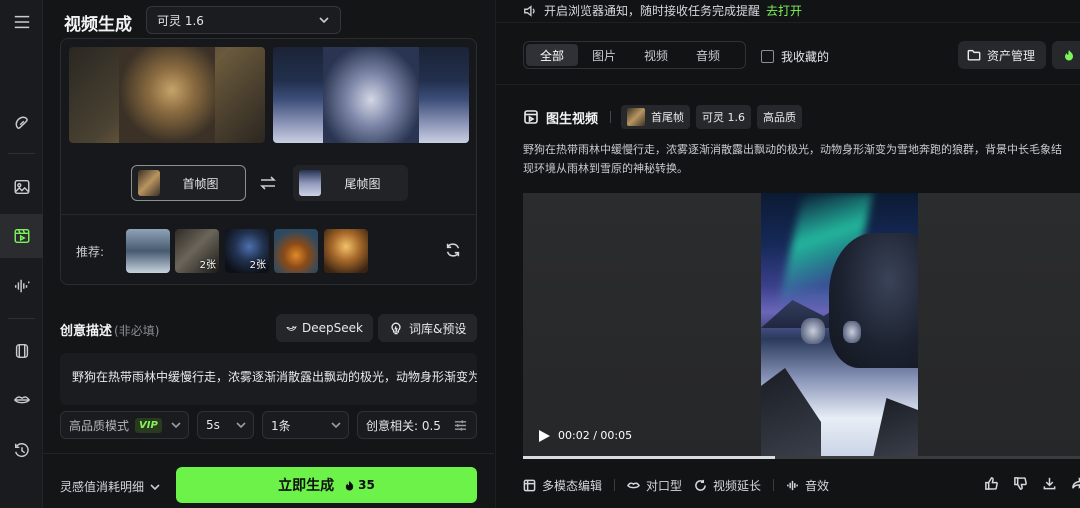 The height and width of the screenshot is (508, 1080). I want to click on speaker-icon, so click(529, 10).